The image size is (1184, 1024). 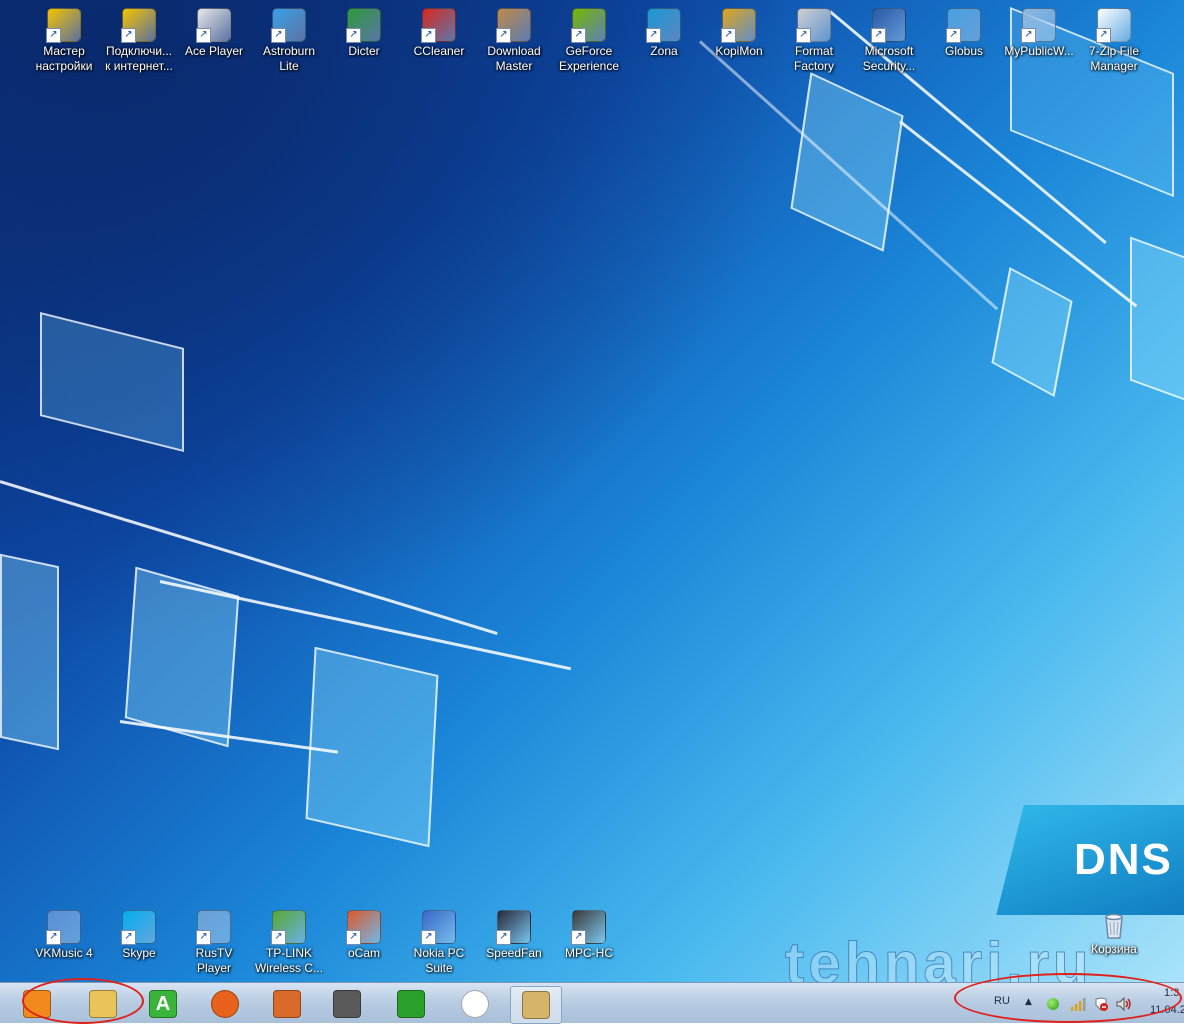 What do you see at coordinates (138, 927) in the screenshot?
I see `skype-icon: ↗` at bounding box center [138, 927].